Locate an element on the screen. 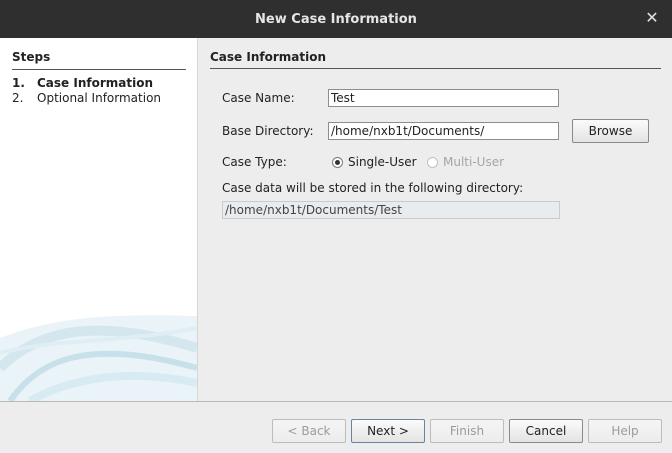 This screenshot has height=453, width=672. step-label: Case Information is located at coordinates (95, 83).